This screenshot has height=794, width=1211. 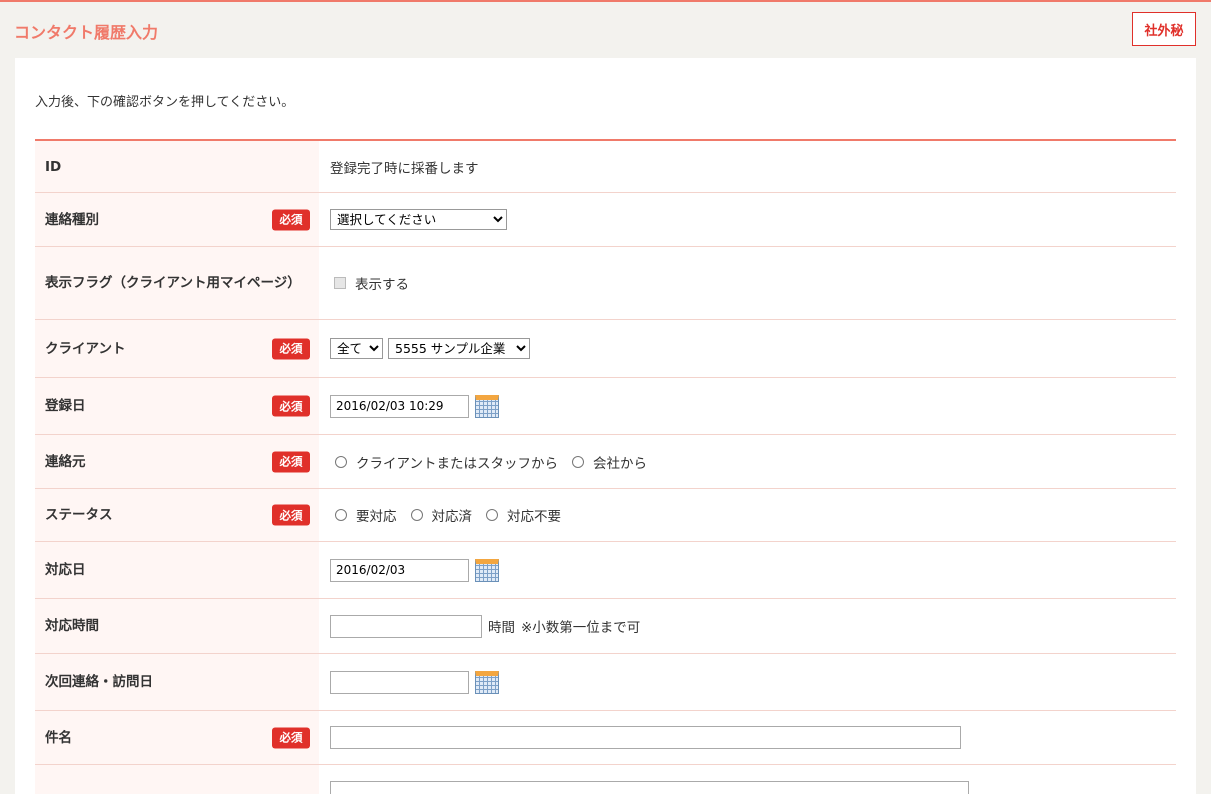 I want to click on contact-type-select: 選択してください, so click(x=418, y=219).